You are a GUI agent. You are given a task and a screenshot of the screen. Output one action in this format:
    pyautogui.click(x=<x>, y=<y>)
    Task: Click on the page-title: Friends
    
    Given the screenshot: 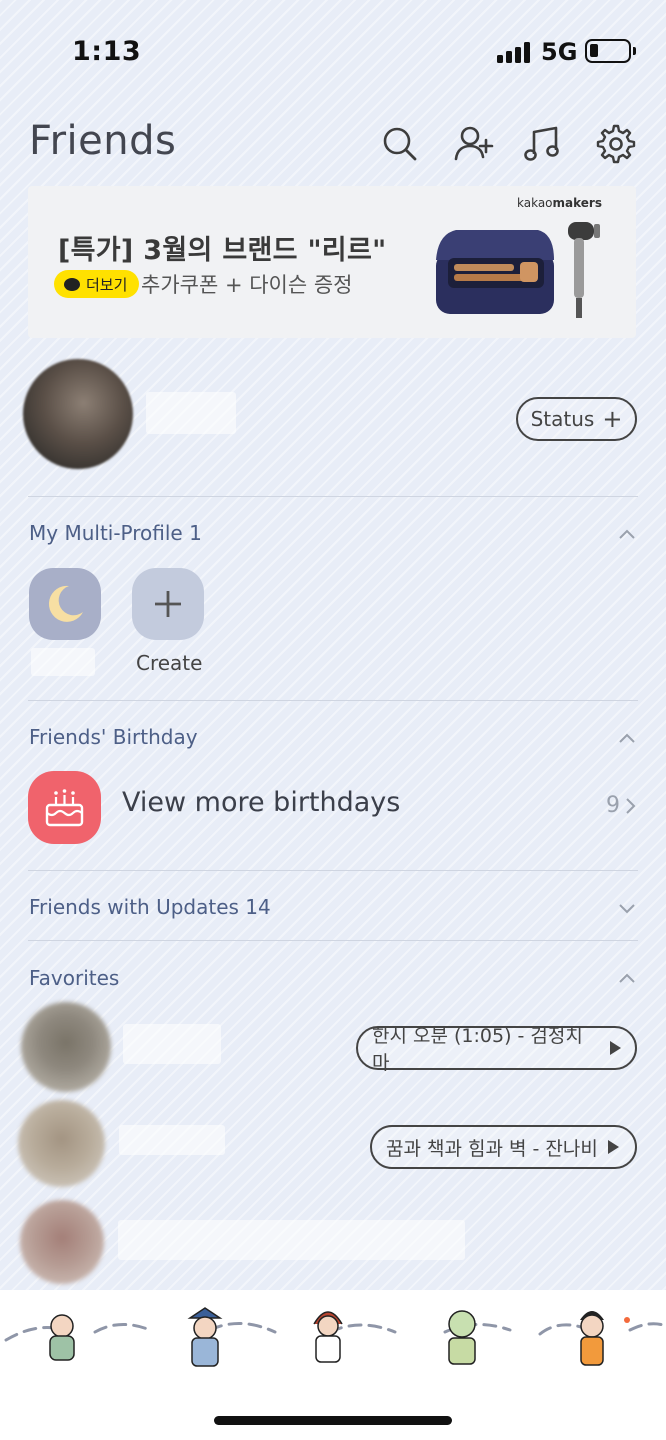 What is the action you would take?
    pyautogui.click(x=103, y=141)
    